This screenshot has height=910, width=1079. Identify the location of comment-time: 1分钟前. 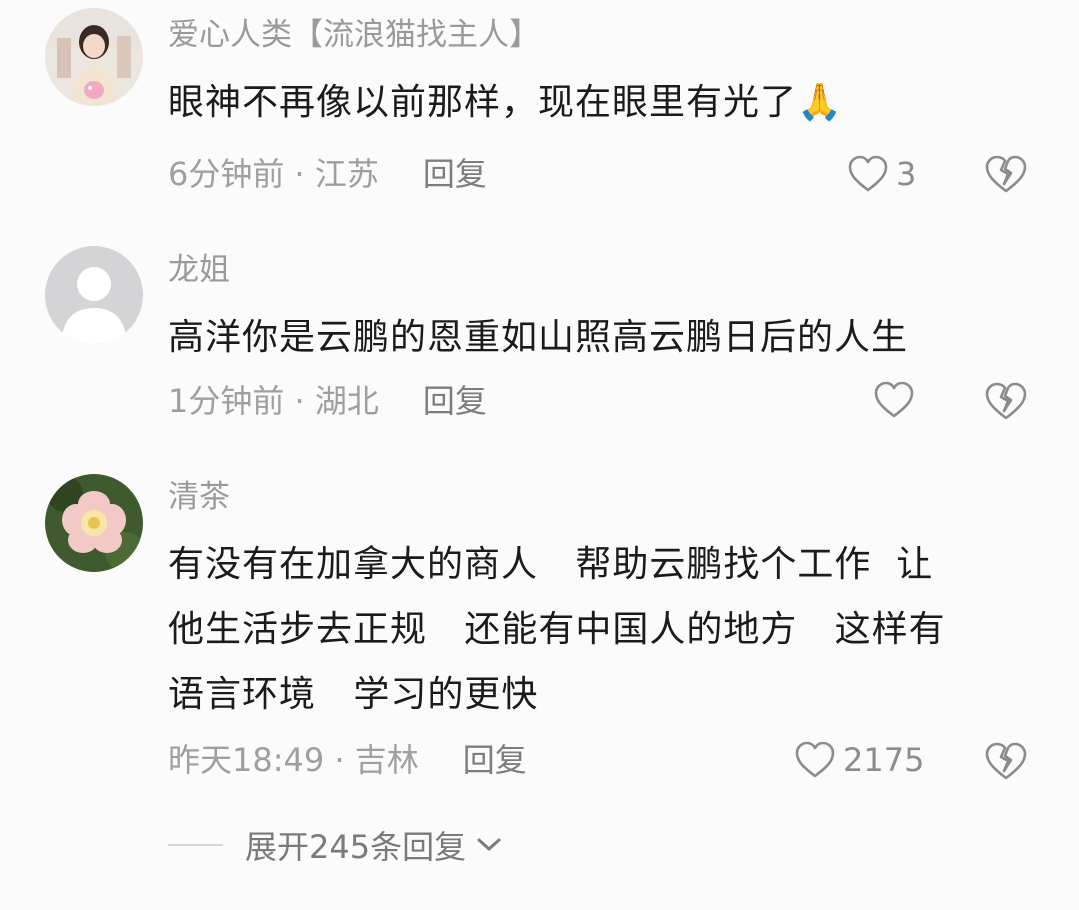
(226, 401).